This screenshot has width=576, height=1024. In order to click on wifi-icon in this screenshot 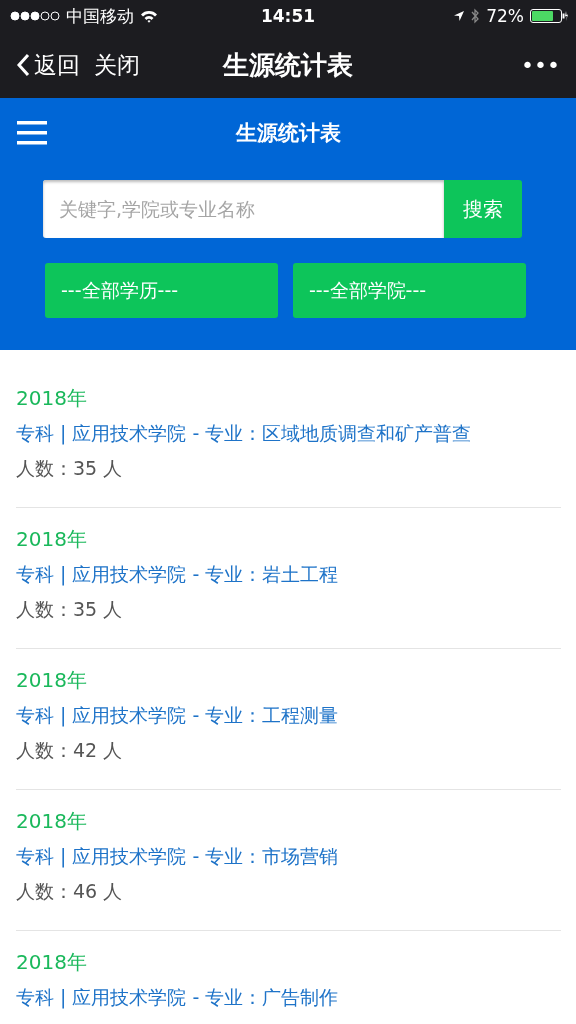, I will do `click(149, 16)`.